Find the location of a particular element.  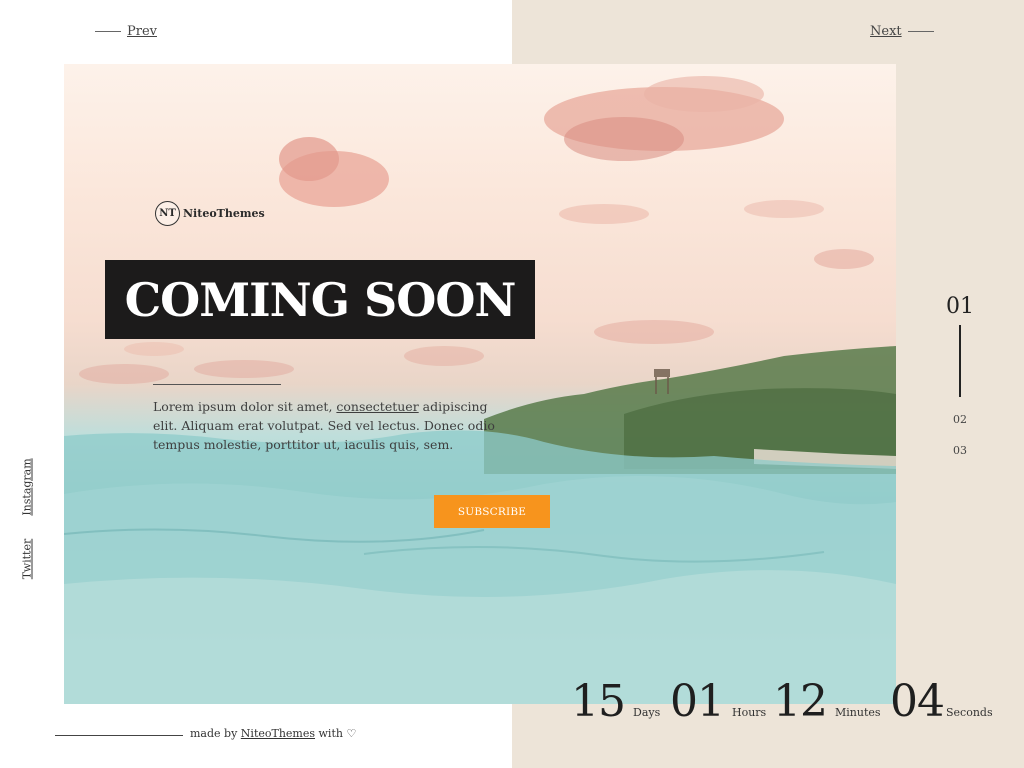

countdown-seconds: 04 Seconds is located at coordinates (941, 701).